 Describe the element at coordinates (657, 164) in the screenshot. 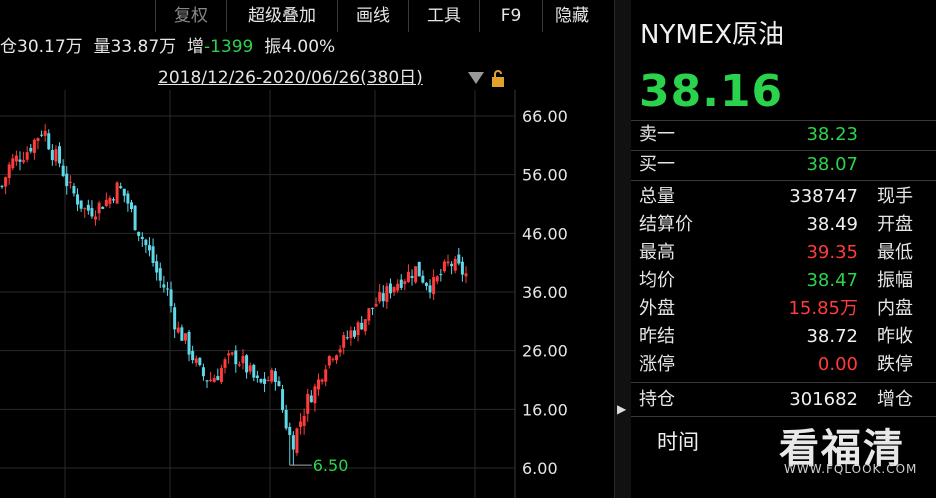

I see `buy1-label: 买一` at that location.